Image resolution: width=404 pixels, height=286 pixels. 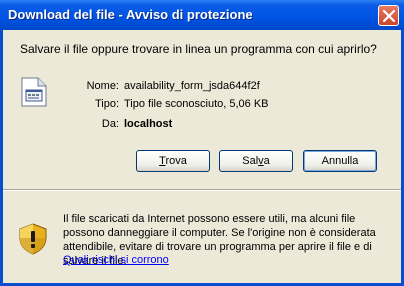 What do you see at coordinates (130, 14) in the screenshot?
I see `window-title: Download del file - Avviso di protezione` at bounding box center [130, 14].